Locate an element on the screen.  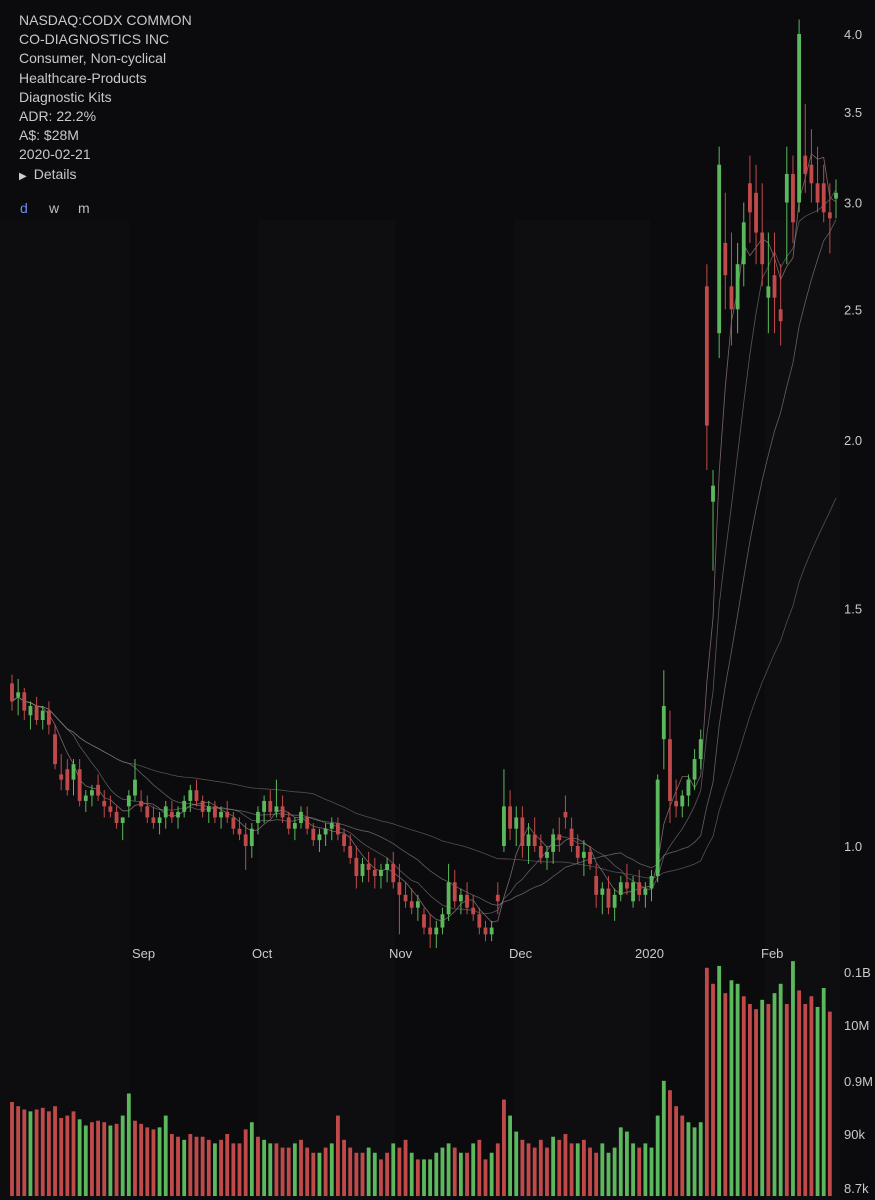
timeframe-weekly: w is located at coordinates (63, 208).